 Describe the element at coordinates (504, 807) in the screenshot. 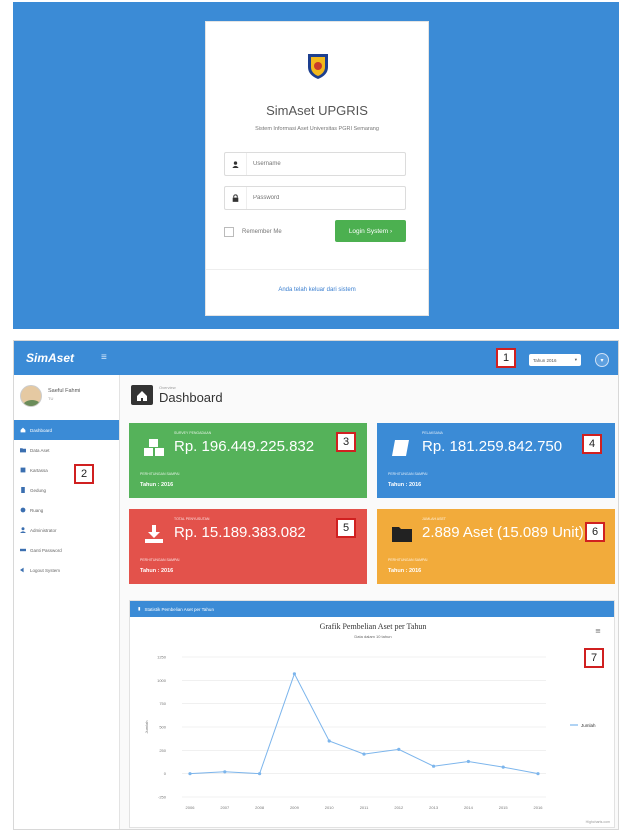

I see `x-tick-label: 2015` at that location.